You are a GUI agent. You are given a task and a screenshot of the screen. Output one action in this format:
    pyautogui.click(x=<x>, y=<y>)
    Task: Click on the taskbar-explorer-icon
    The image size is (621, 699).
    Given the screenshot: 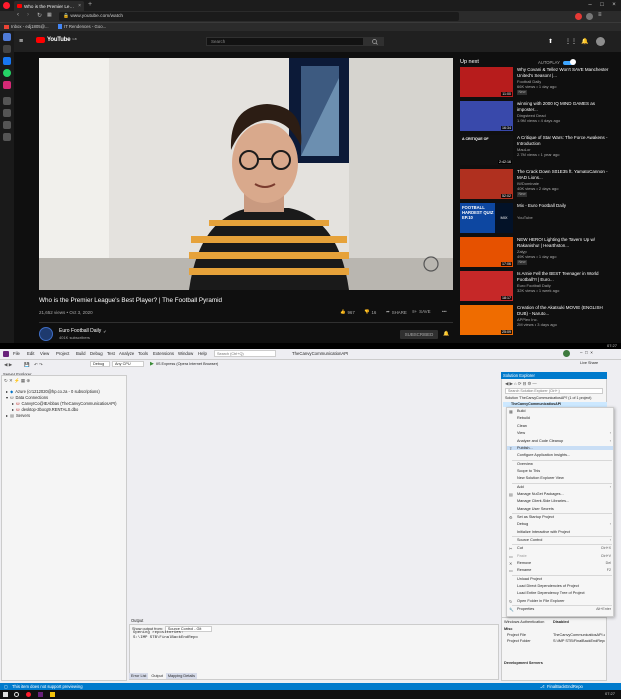 What is the action you would take?
    pyautogui.click(x=52, y=694)
    